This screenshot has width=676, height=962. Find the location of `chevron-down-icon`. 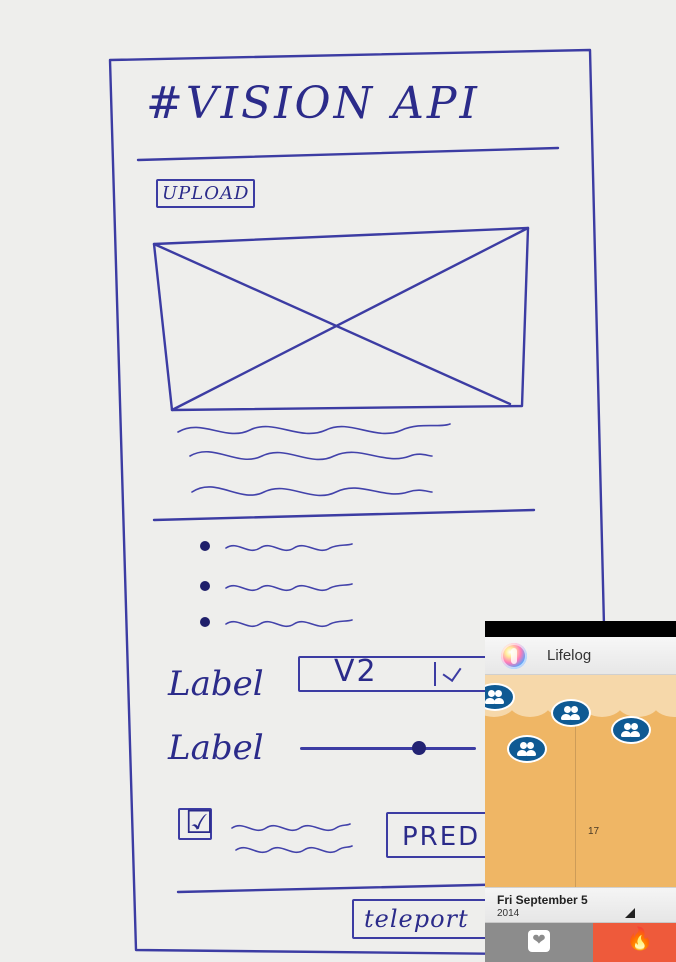

chevron-down-icon is located at coordinates (452, 674).